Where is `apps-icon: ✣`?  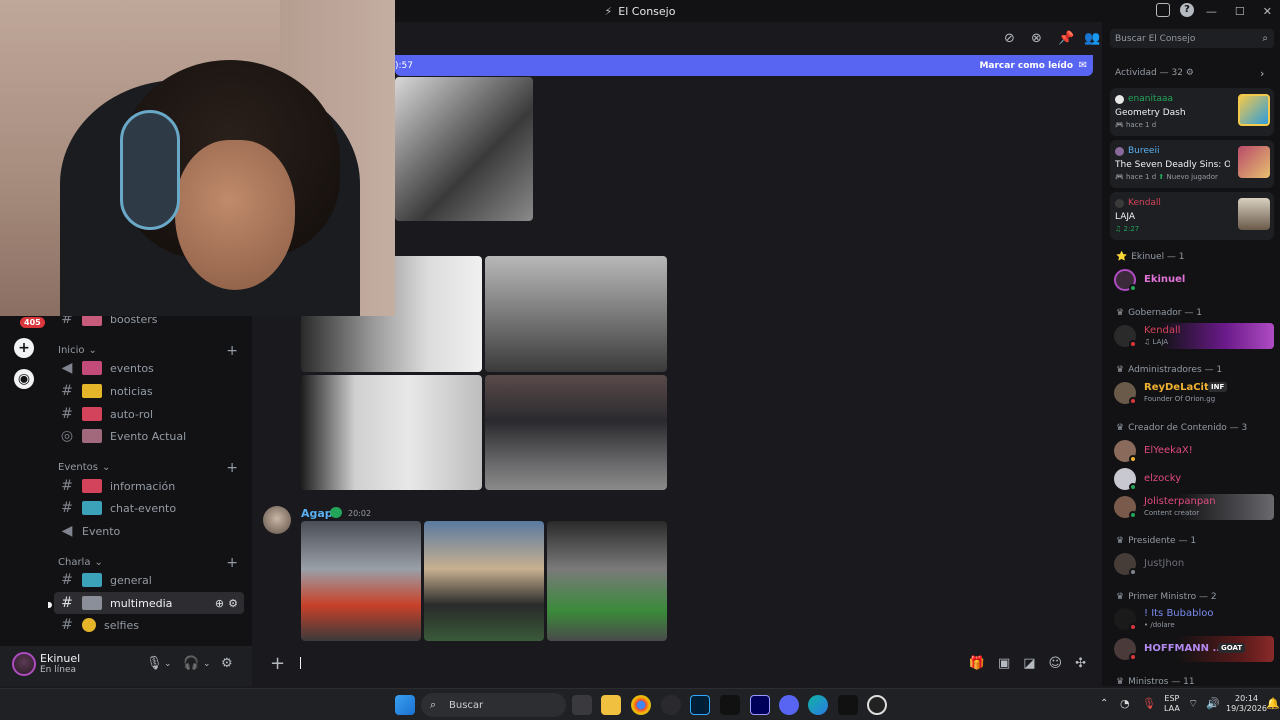 apps-icon: ✣ is located at coordinates (1080, 663).